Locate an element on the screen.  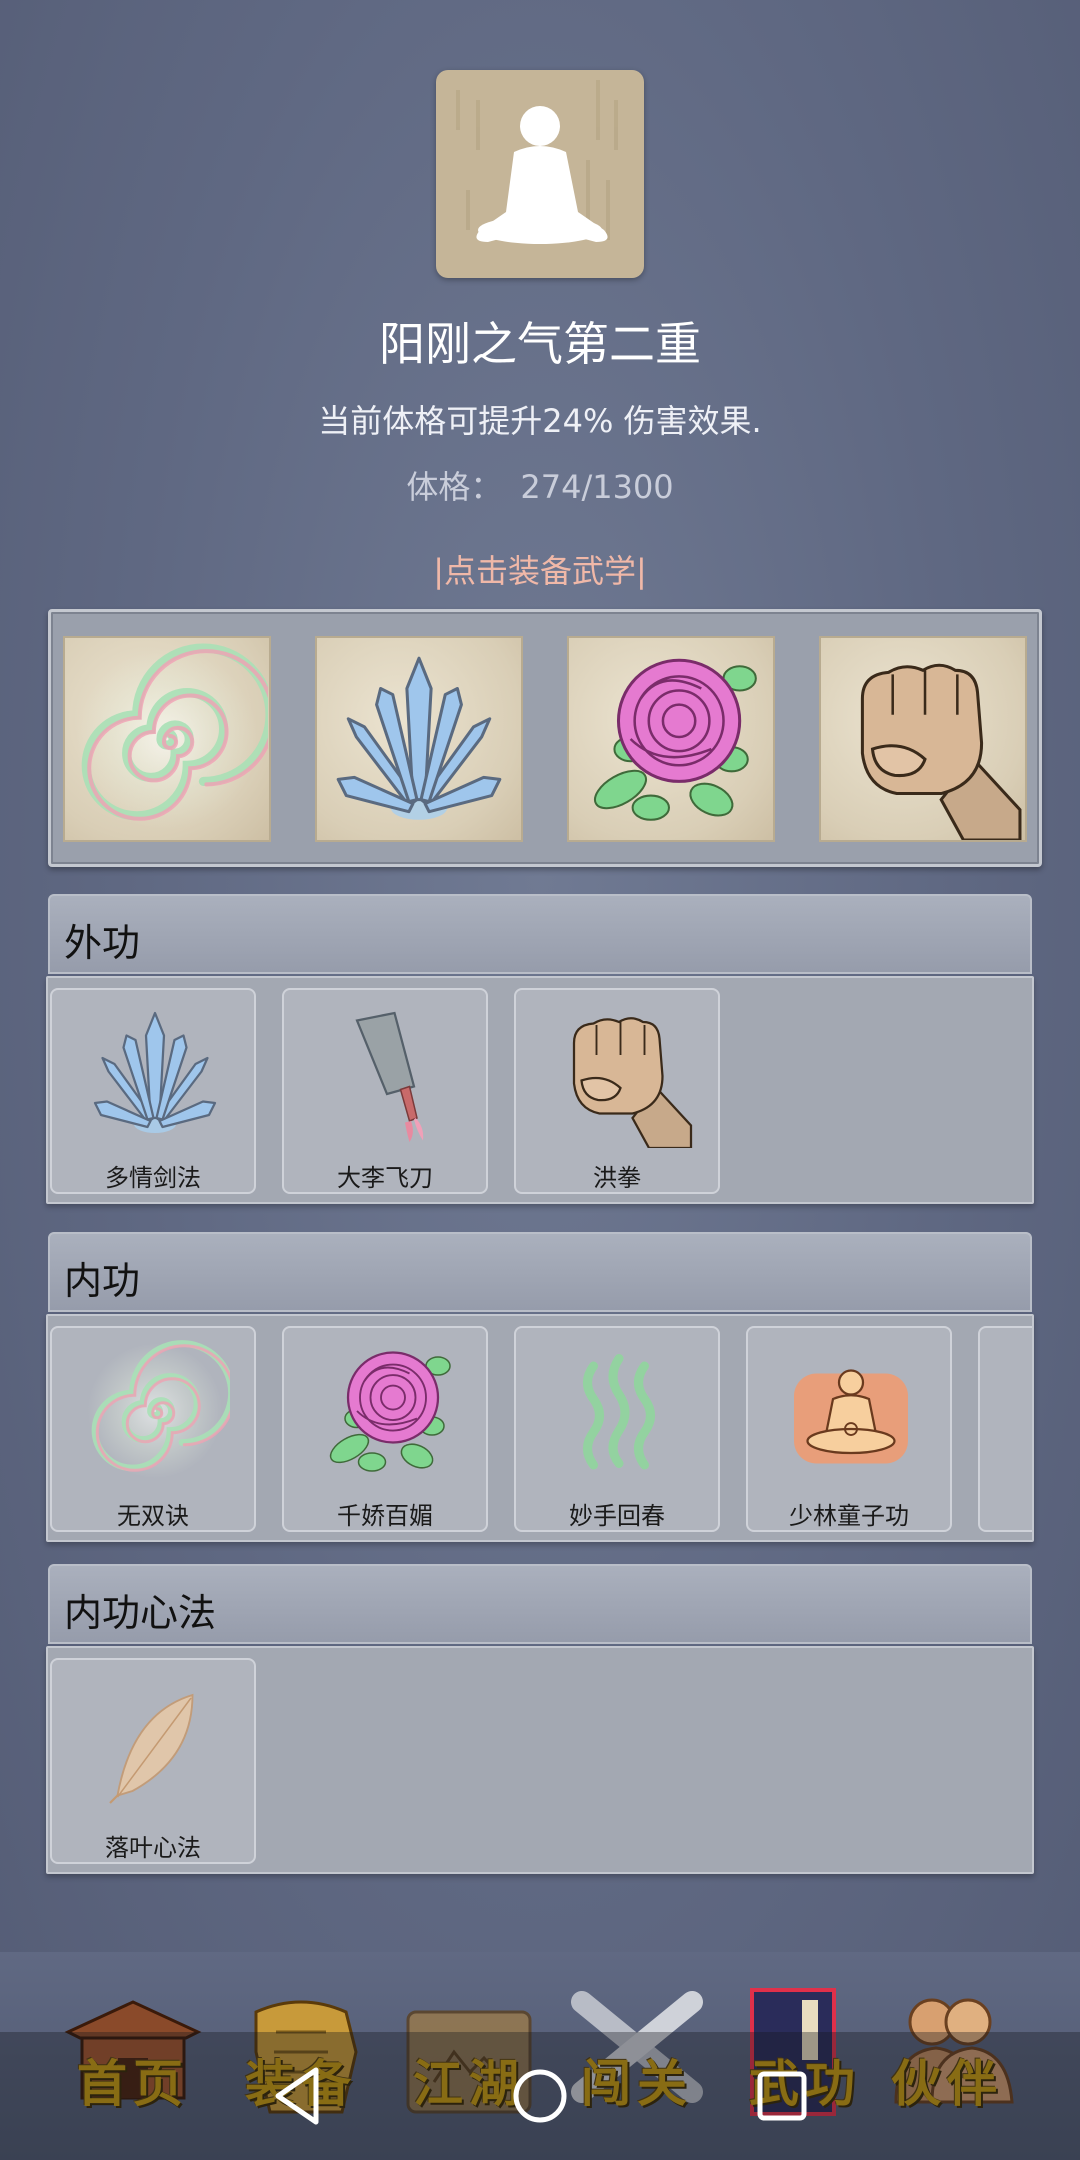
section-title: 内功心法 is located at coordinates (140, 1613).